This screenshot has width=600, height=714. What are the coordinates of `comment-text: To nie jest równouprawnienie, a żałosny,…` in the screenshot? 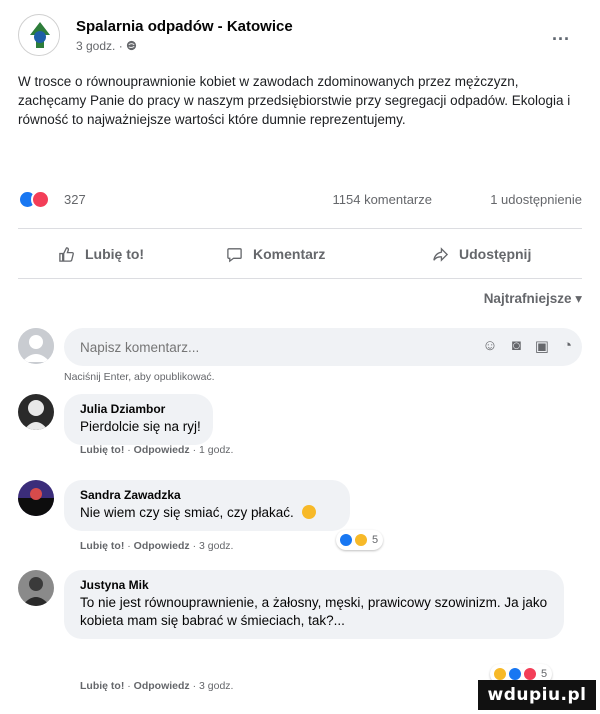 It's located at (314, 611).